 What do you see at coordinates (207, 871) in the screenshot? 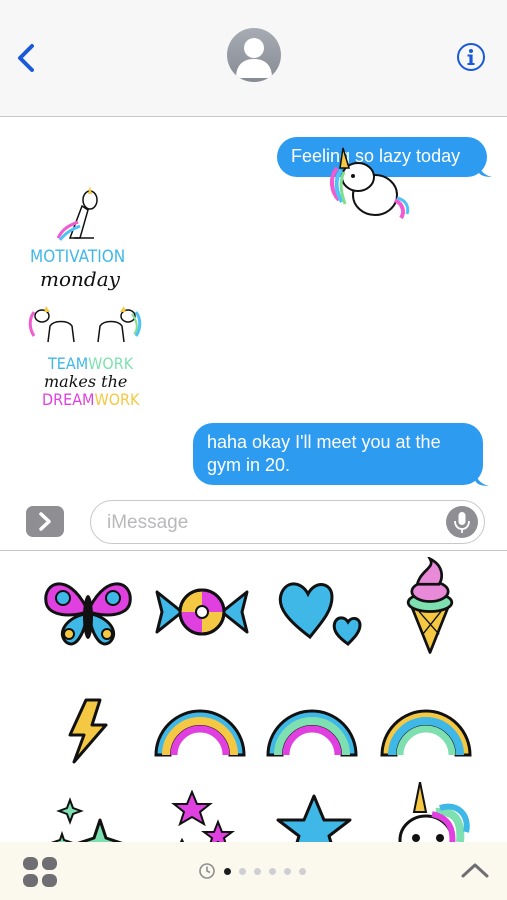
I see `clock-icon` at bounding box center [207, 871].